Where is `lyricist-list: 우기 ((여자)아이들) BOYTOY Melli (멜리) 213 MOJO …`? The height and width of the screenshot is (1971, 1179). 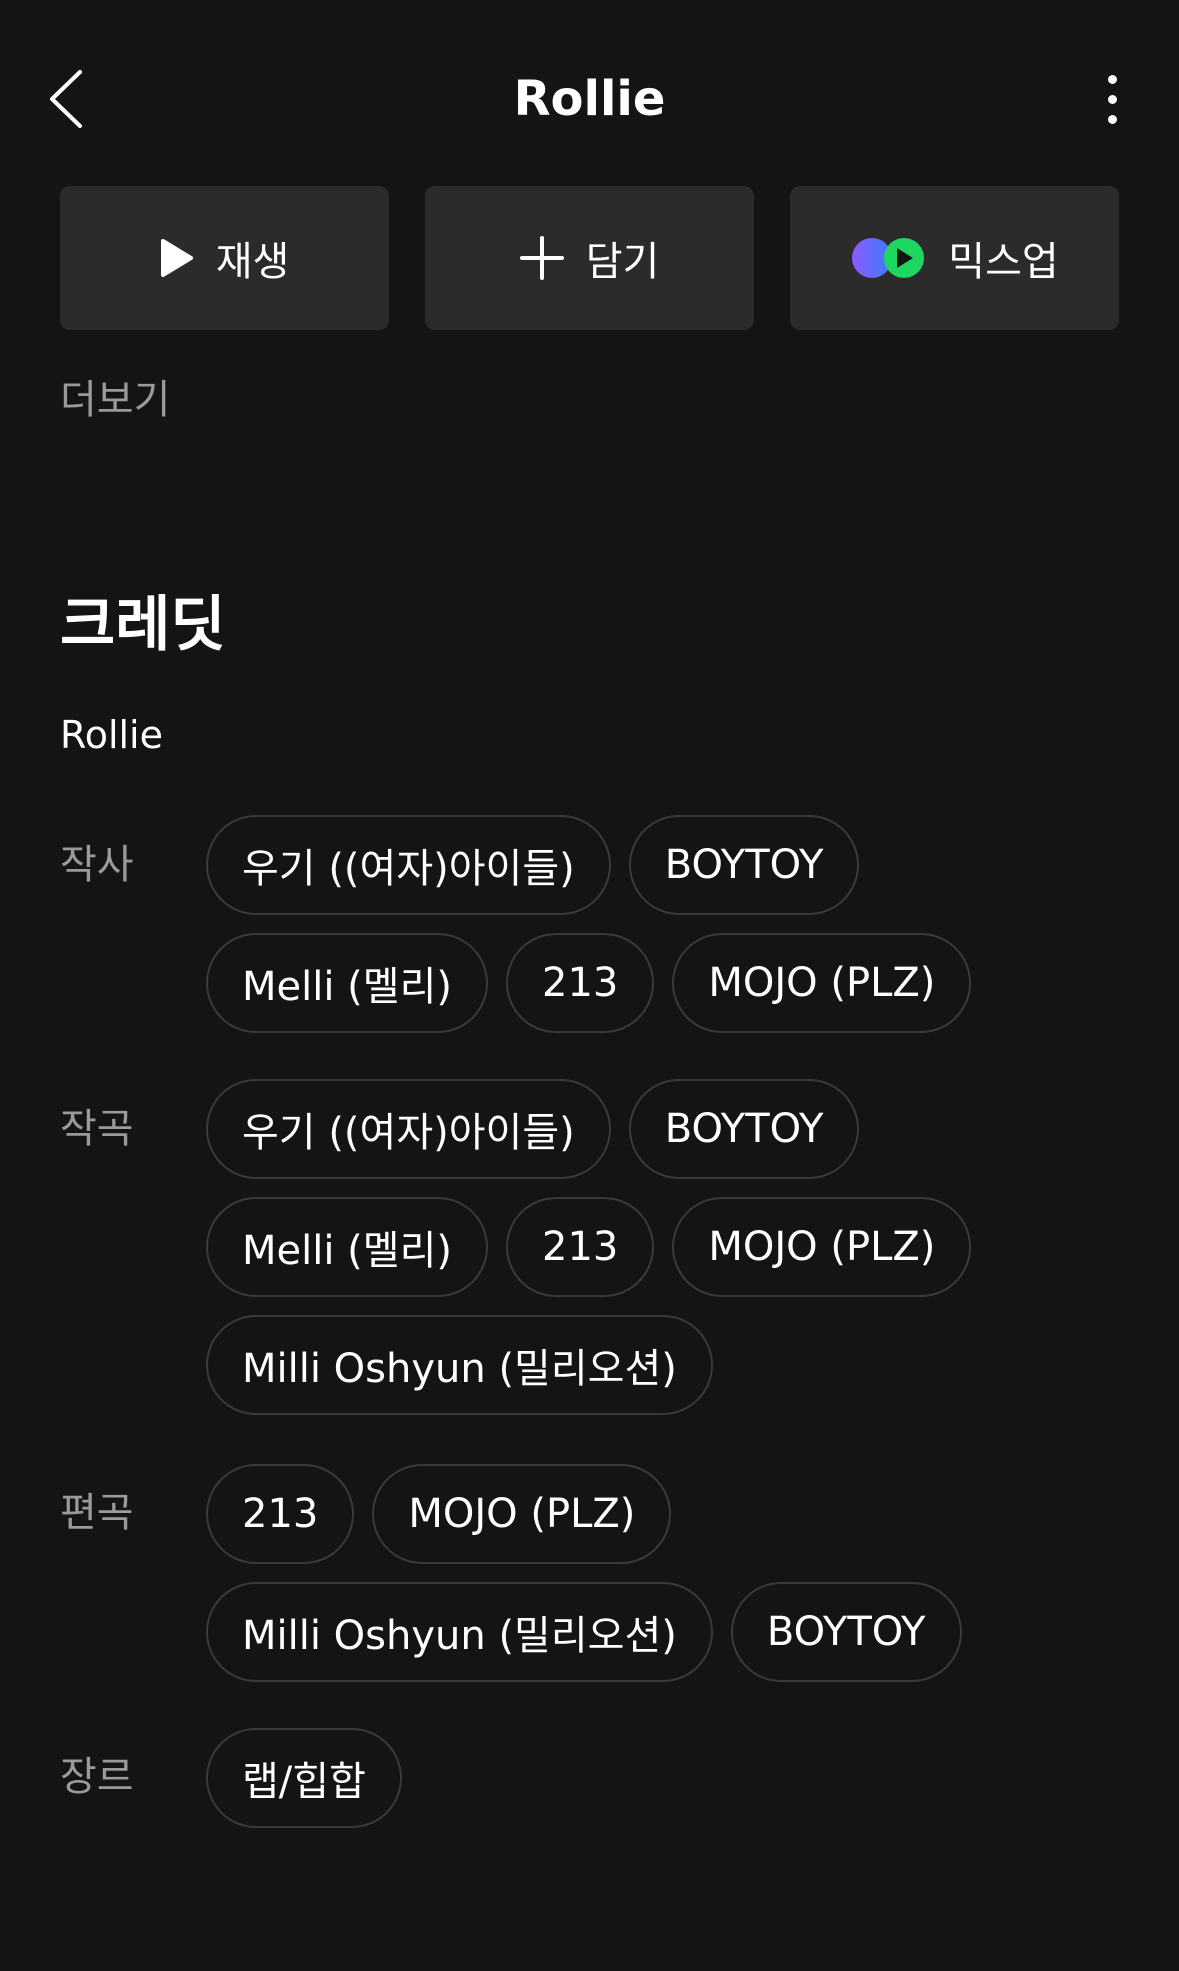 lyricist-list: 우기 ((여자)아이들) BOYTOY Melli (멜리) 213 MOJO … is located at coordinates (666, 924).